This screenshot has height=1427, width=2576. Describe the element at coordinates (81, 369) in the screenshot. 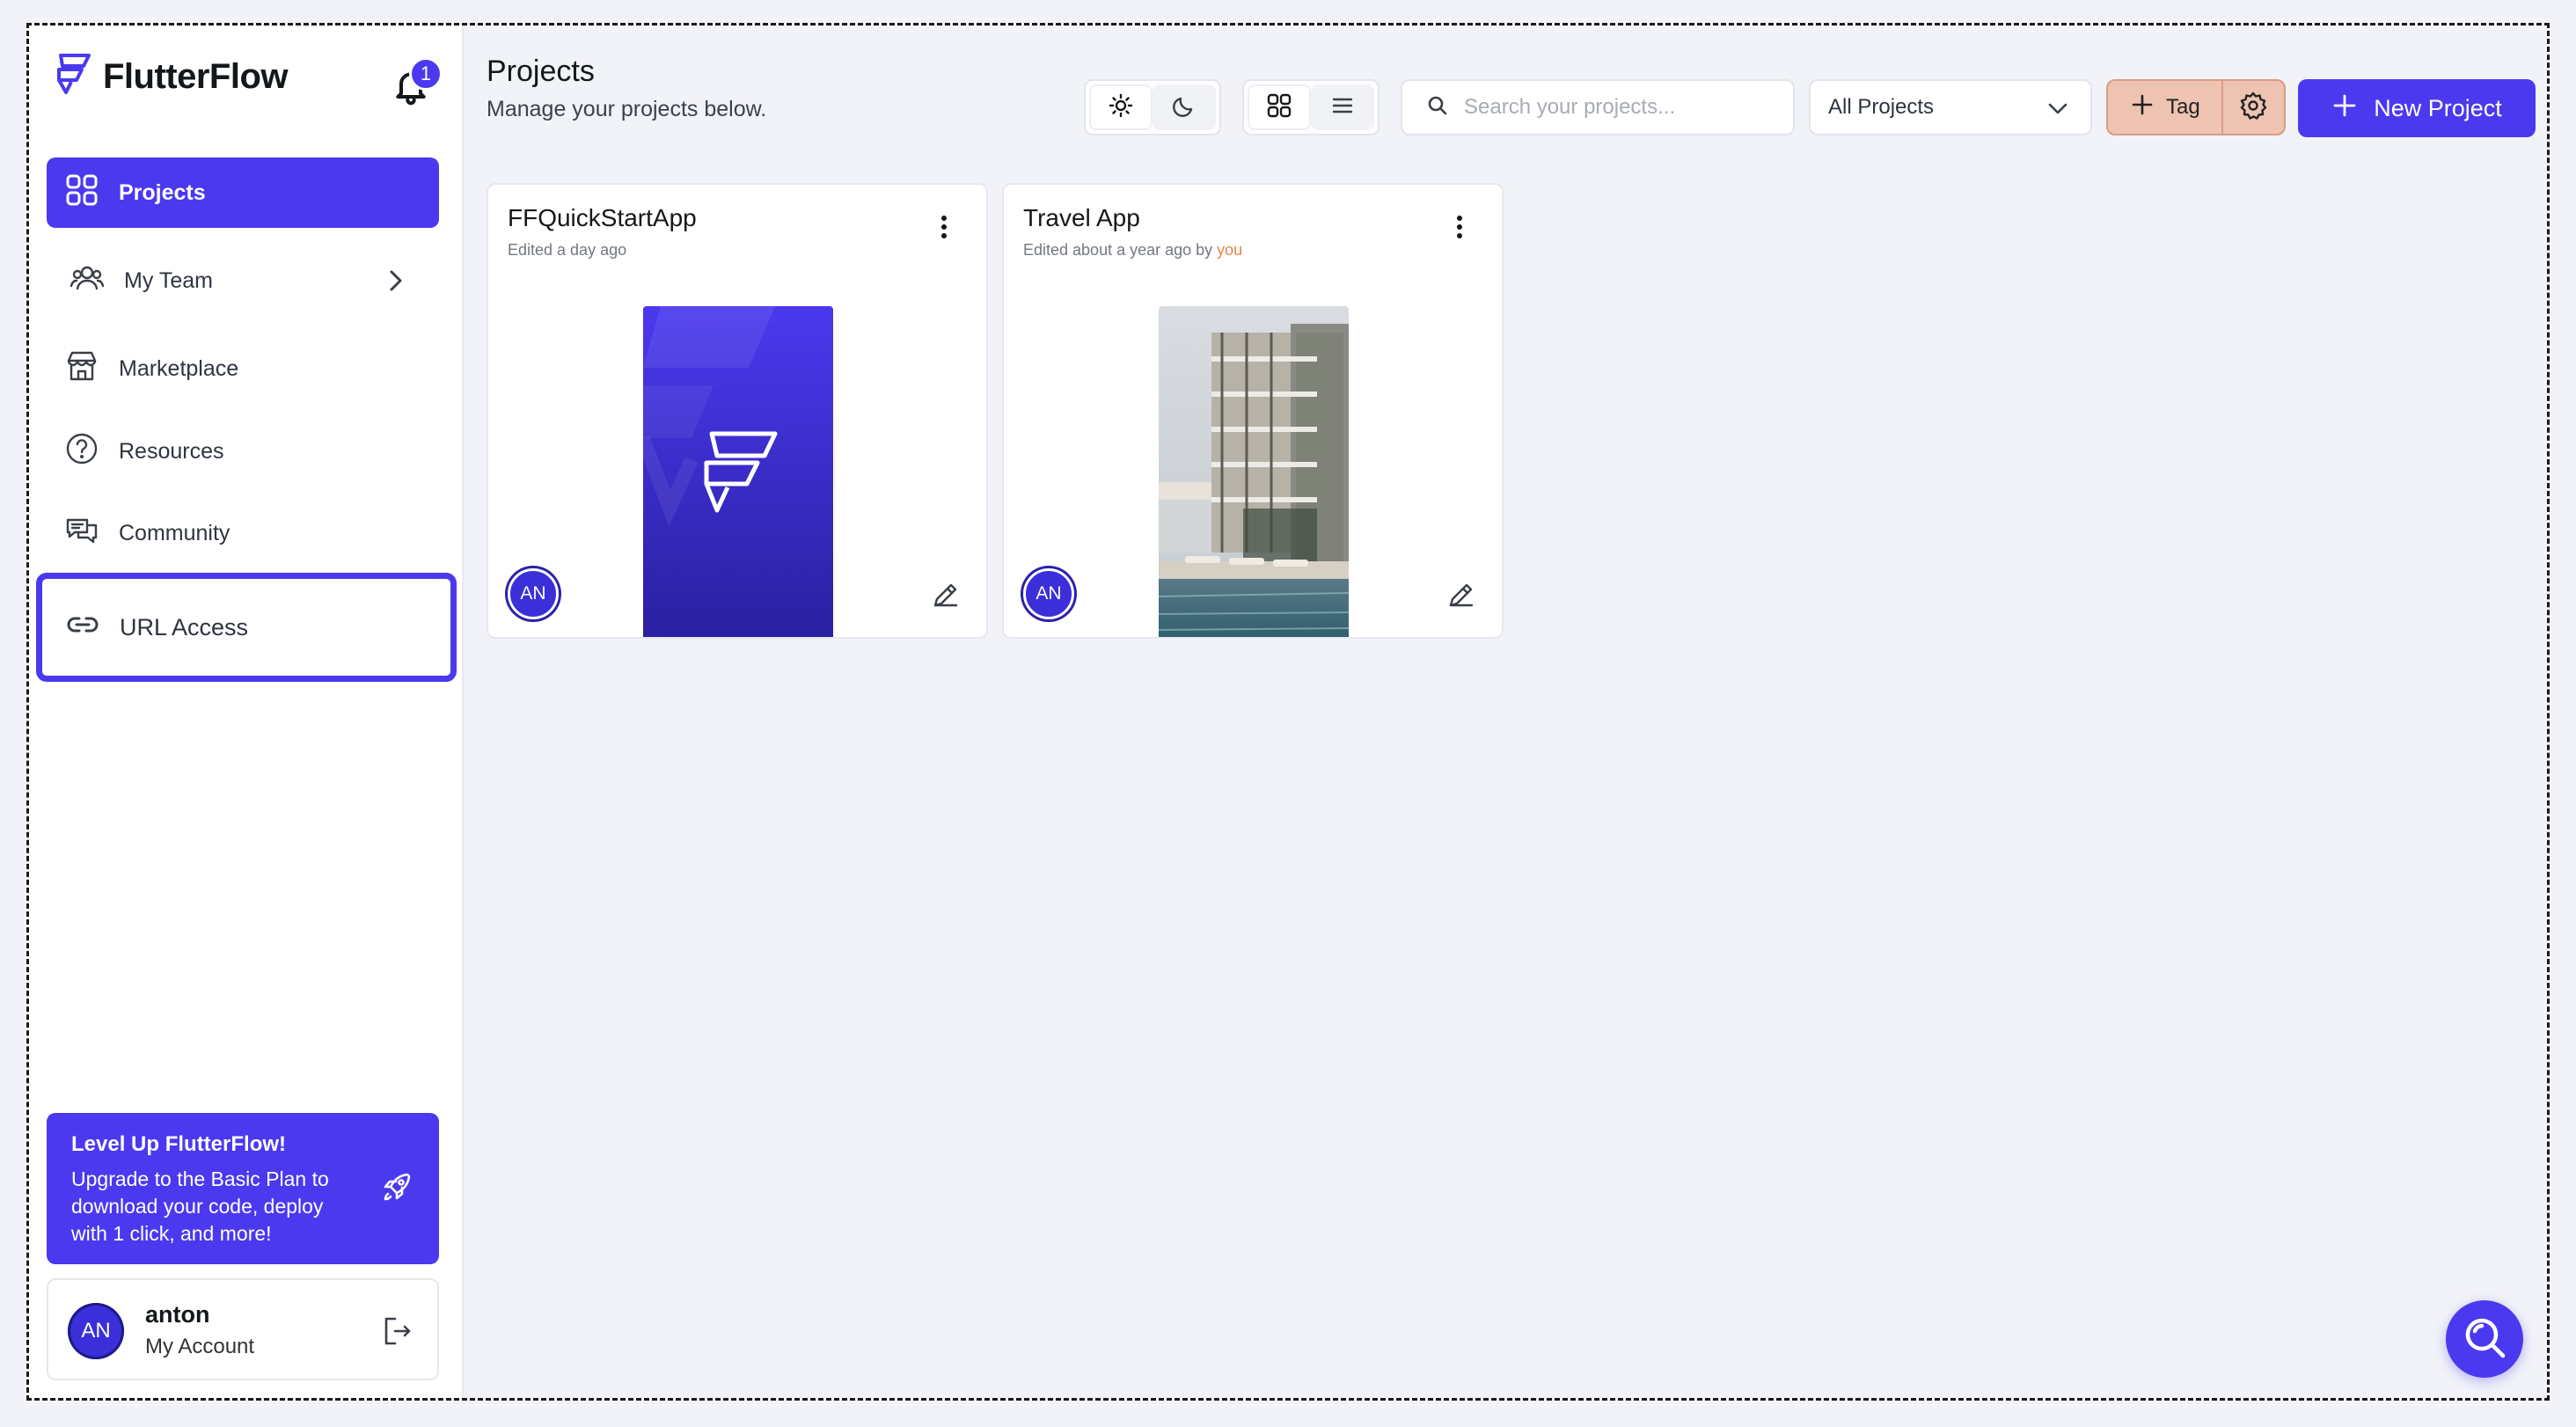

I see `store-icon` at that location.